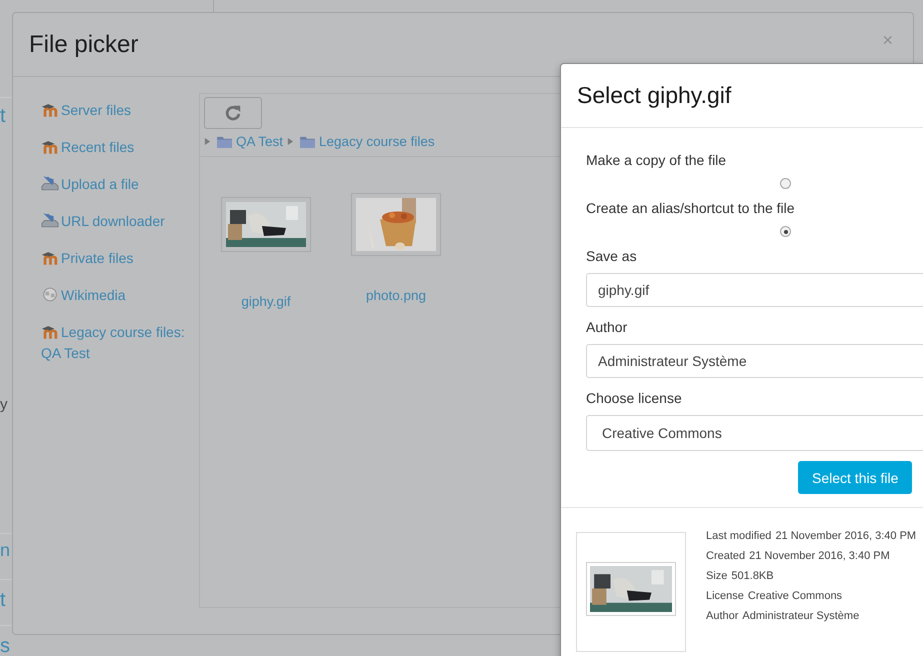 The image size is (923, 656). I want to click on background-text: y, so click(4, 405).